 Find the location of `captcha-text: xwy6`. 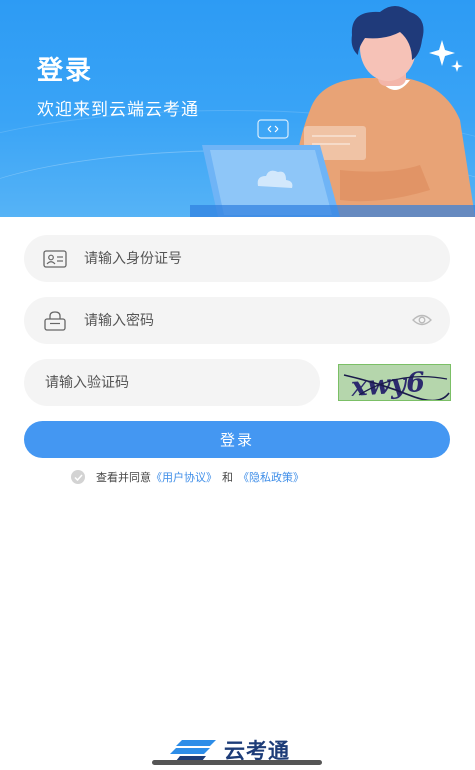

captcha-text: xwy6 is located at coordinates (387, 383).